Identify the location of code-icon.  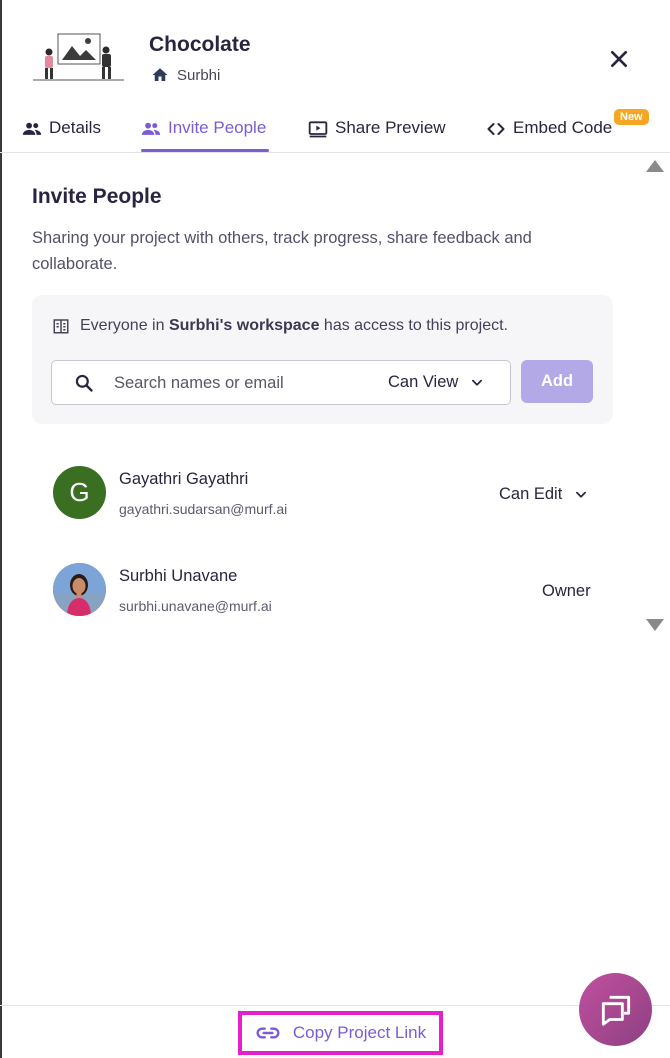
(496, 129).